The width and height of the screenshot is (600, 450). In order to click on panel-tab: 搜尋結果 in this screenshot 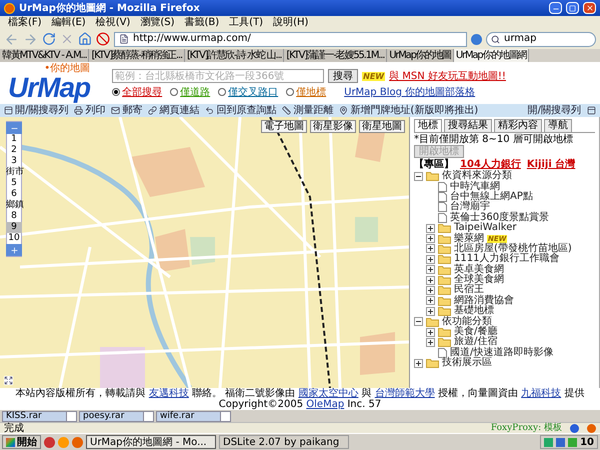, I will do `click(468, 125)`.